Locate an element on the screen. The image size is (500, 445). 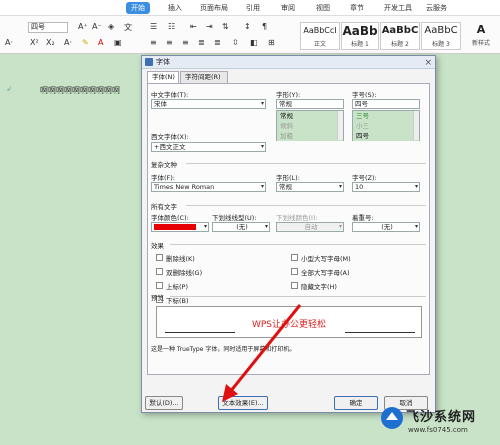
underline-value: (无) is located at coordinates (242, 227).